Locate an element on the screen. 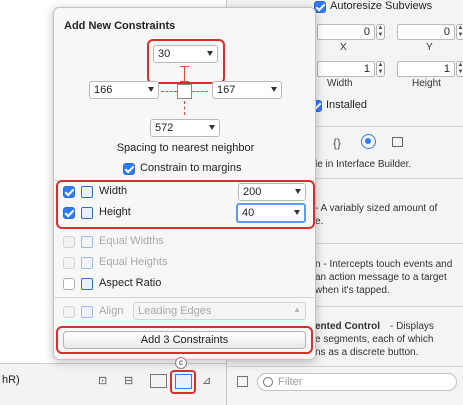  aspect-ratio-checkbox is located at coordinates (69, 284).